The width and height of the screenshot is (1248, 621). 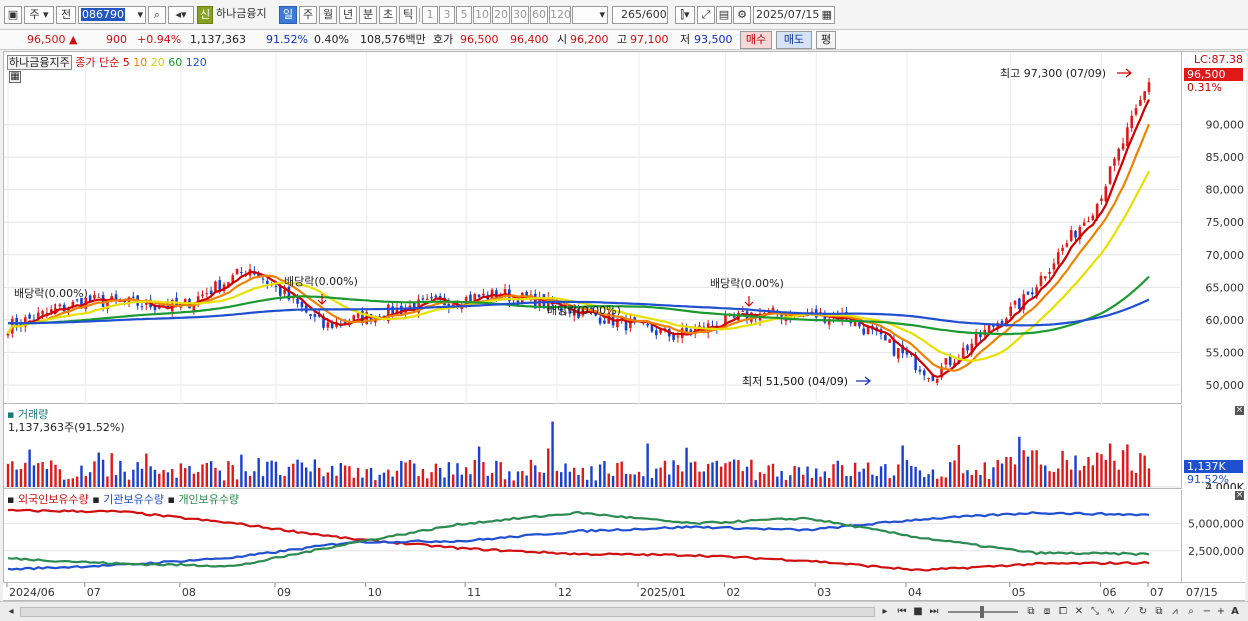 What do you see at coordinates (826, 40) in the screenshot?
I see `eval-button: 평` at bounding box center [826, 40].